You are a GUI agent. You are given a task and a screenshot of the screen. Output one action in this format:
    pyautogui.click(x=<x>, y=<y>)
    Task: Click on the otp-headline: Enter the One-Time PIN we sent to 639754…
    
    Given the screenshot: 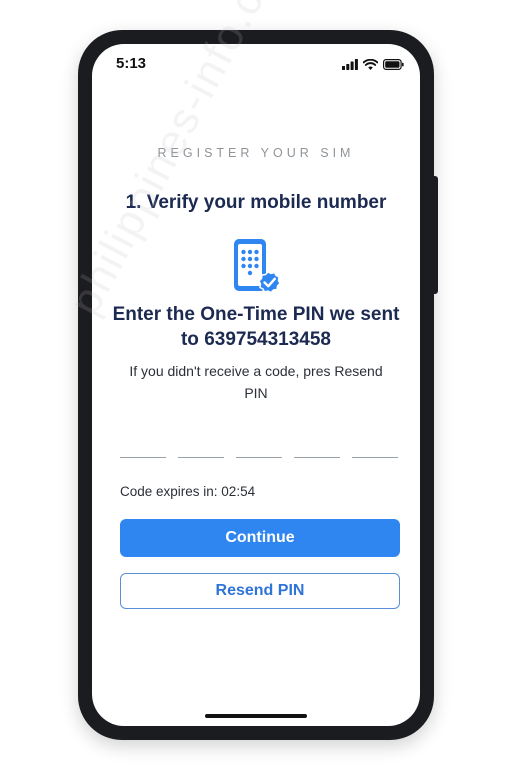 What is the action you would take?
    pyautogui.click(x=256, y=327)
    